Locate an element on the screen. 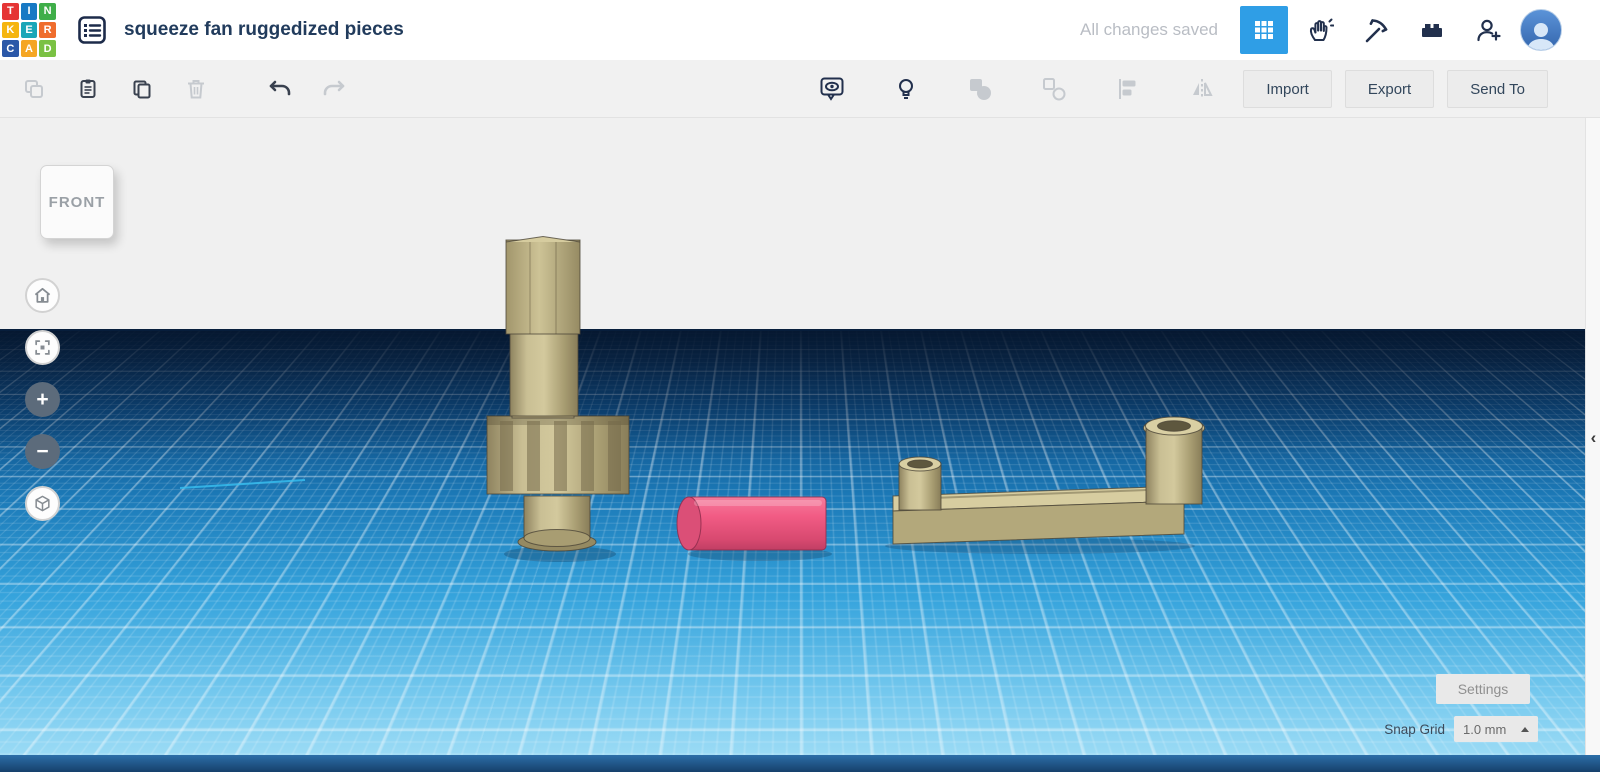 The image size is (1600, 772). save-status: All changes saved is located at coordinates (1149, 29).